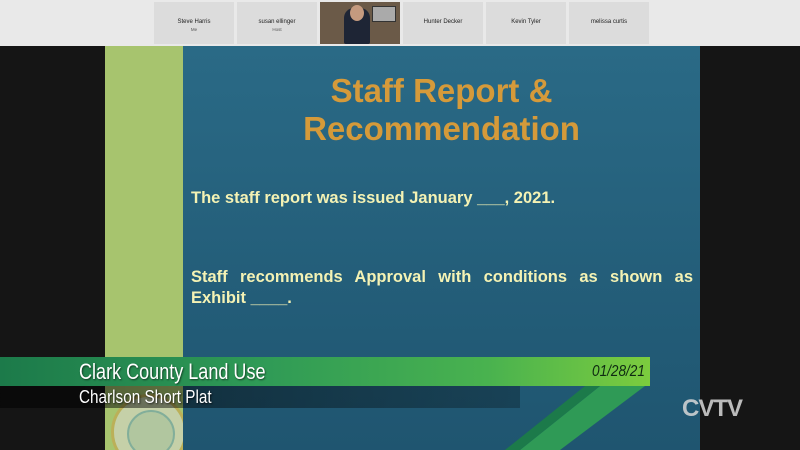  I want to click on cvtv-logo: CVTV, so click(712, 408).